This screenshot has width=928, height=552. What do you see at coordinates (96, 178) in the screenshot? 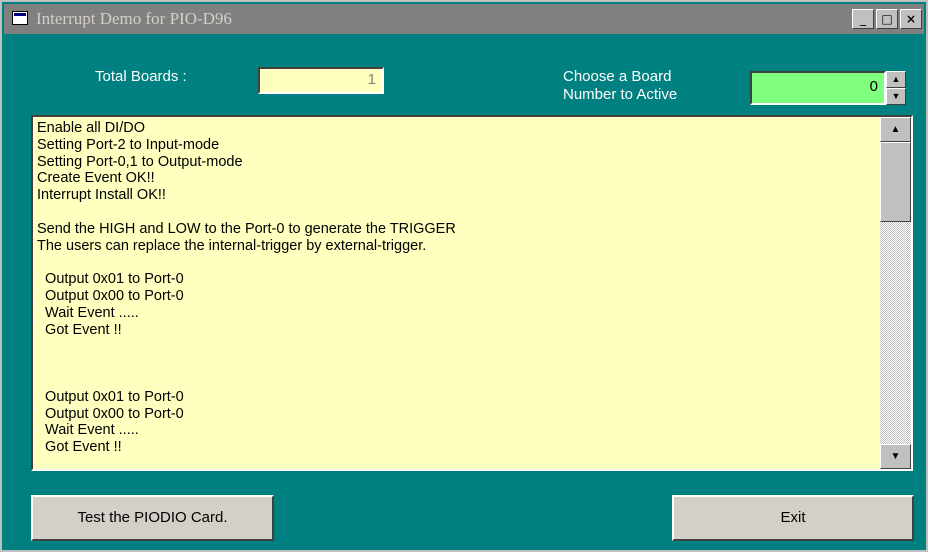
I see `log-line: Create Event OK!!` at bounding box center [96, 178].